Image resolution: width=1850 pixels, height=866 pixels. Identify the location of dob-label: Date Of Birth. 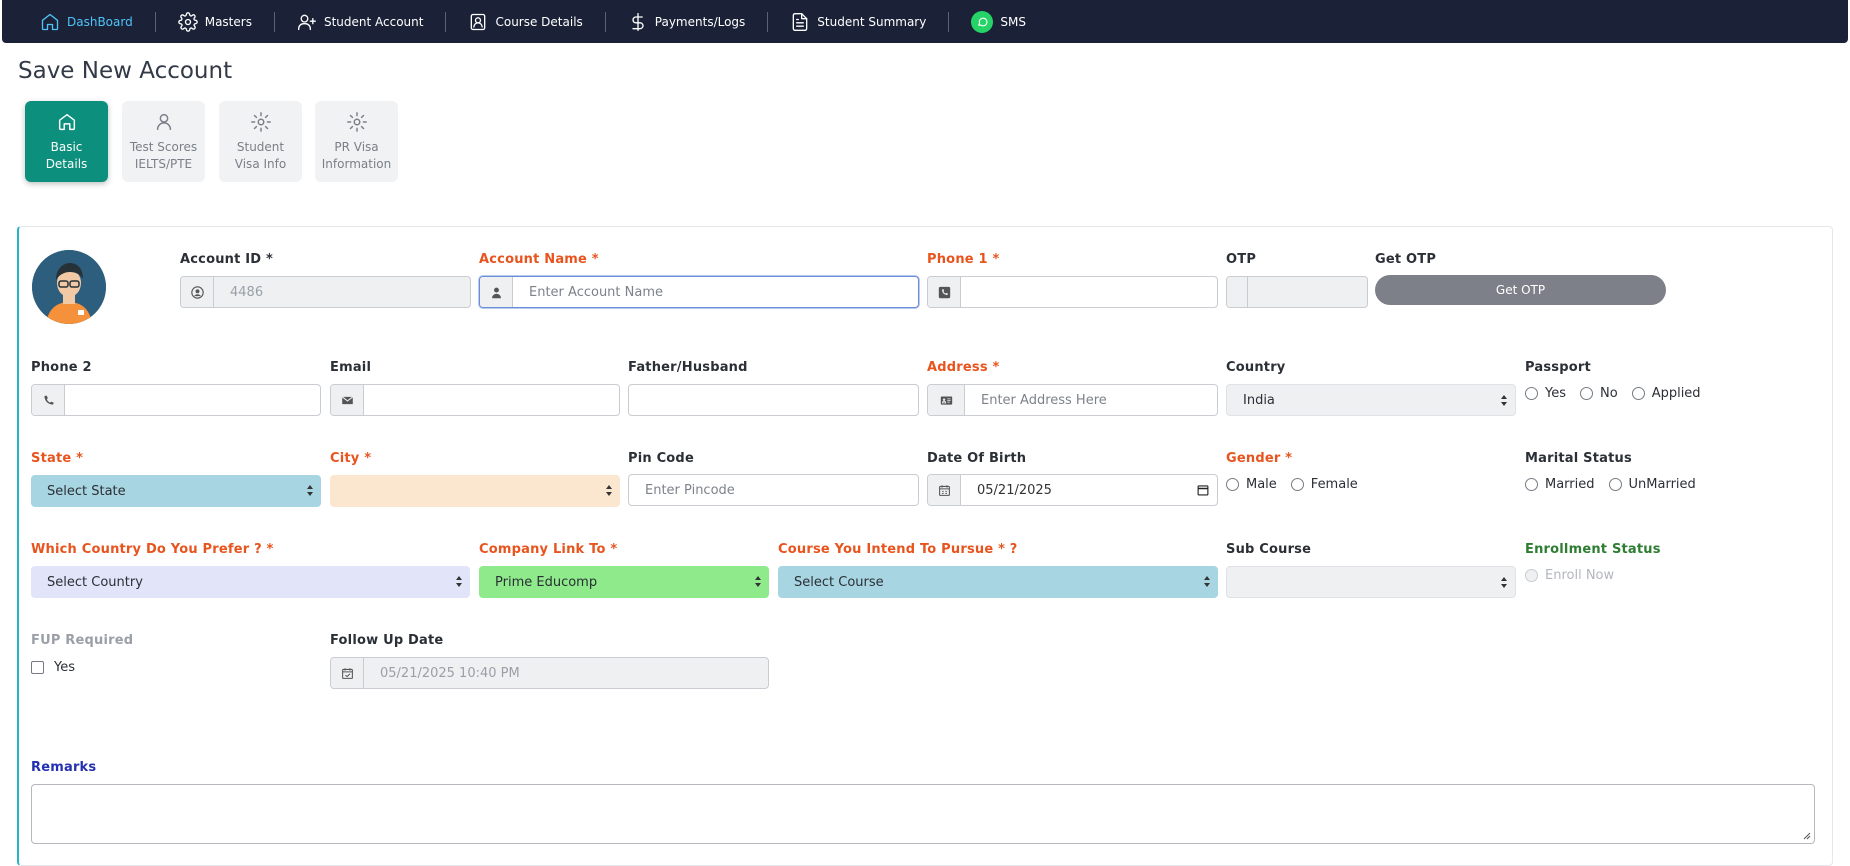
(977, 458).